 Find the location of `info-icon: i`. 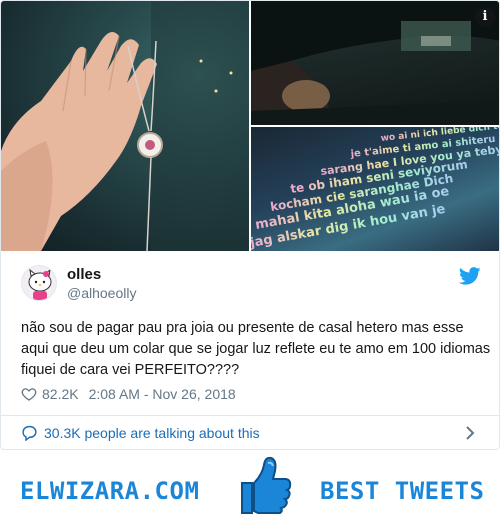

info-icon: i is located at coordinates (485, 17).